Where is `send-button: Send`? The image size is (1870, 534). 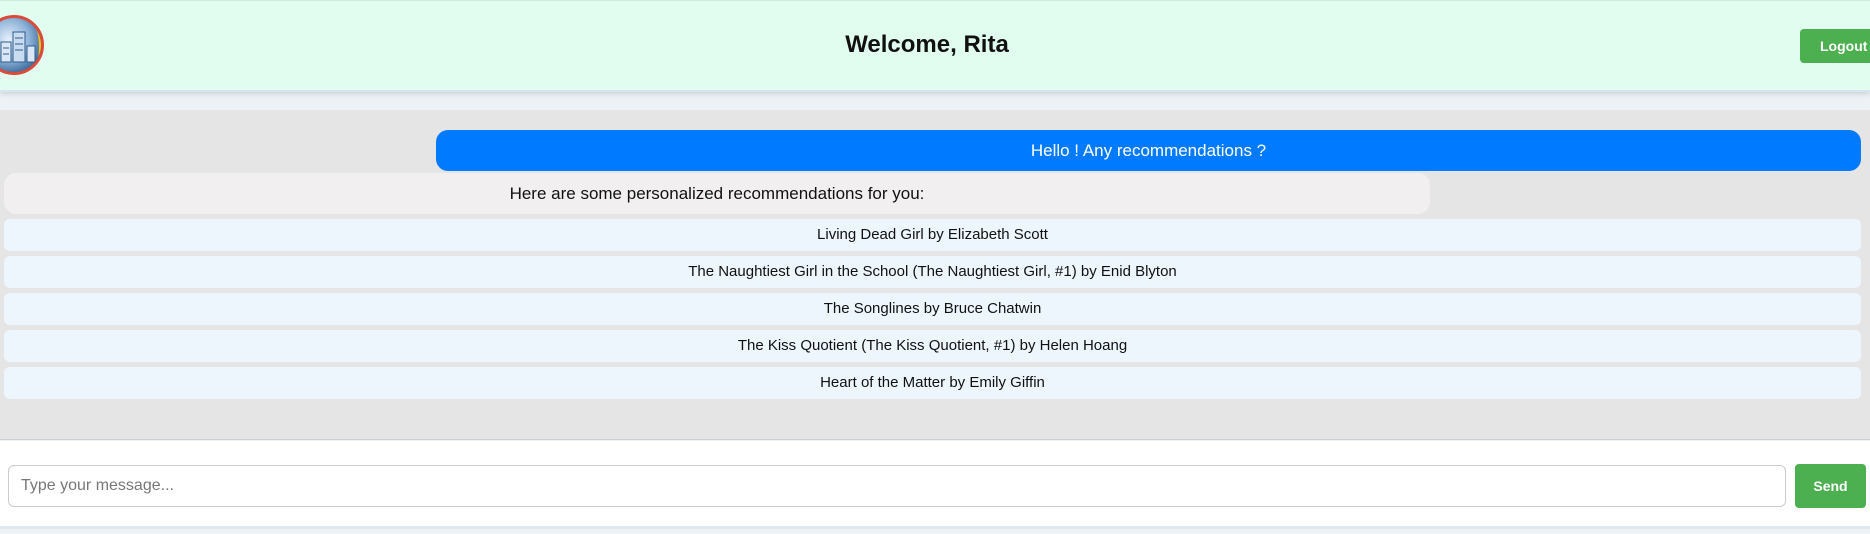
send-button: Send is located at coordinates (1830, 486).